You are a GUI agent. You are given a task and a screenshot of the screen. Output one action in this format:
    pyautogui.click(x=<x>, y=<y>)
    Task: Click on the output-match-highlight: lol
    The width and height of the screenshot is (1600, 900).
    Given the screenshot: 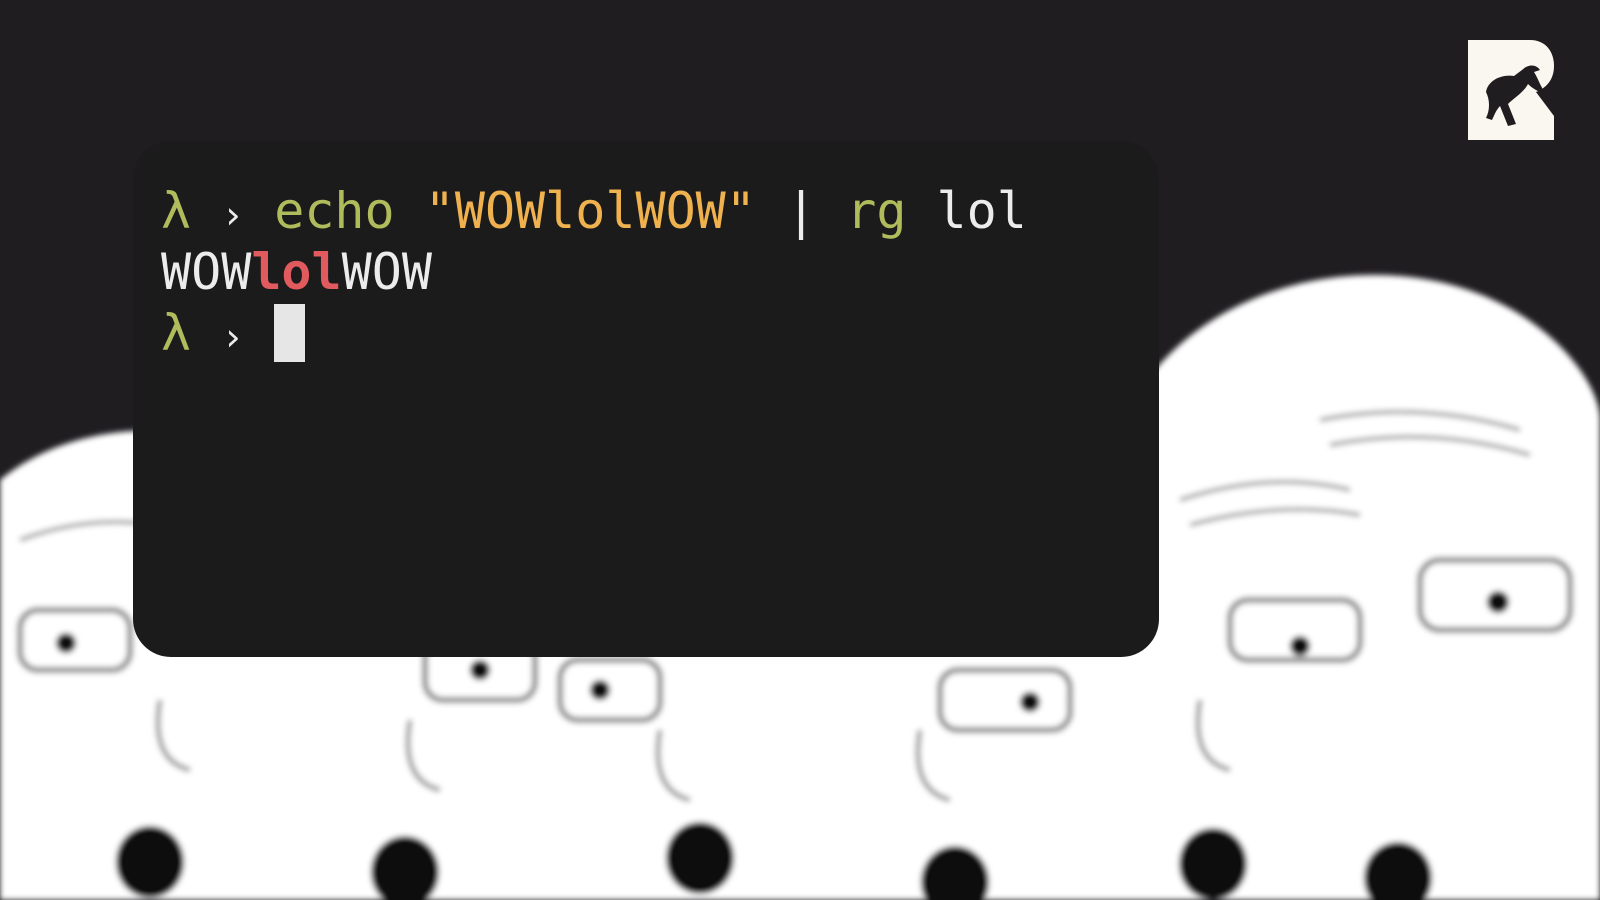 What is the action you would take?
    pyautogui.click(x=296, y=272)
    